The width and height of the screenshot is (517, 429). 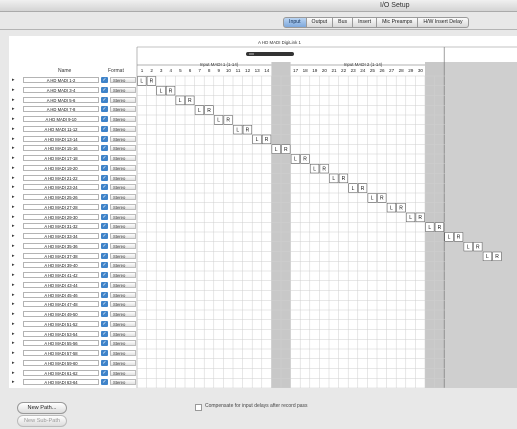 What do you see at coordinates (61, 362) in the screenshot?
I see `path-name-field: A HD MADI 59-60` at bounding box center [61, 362].